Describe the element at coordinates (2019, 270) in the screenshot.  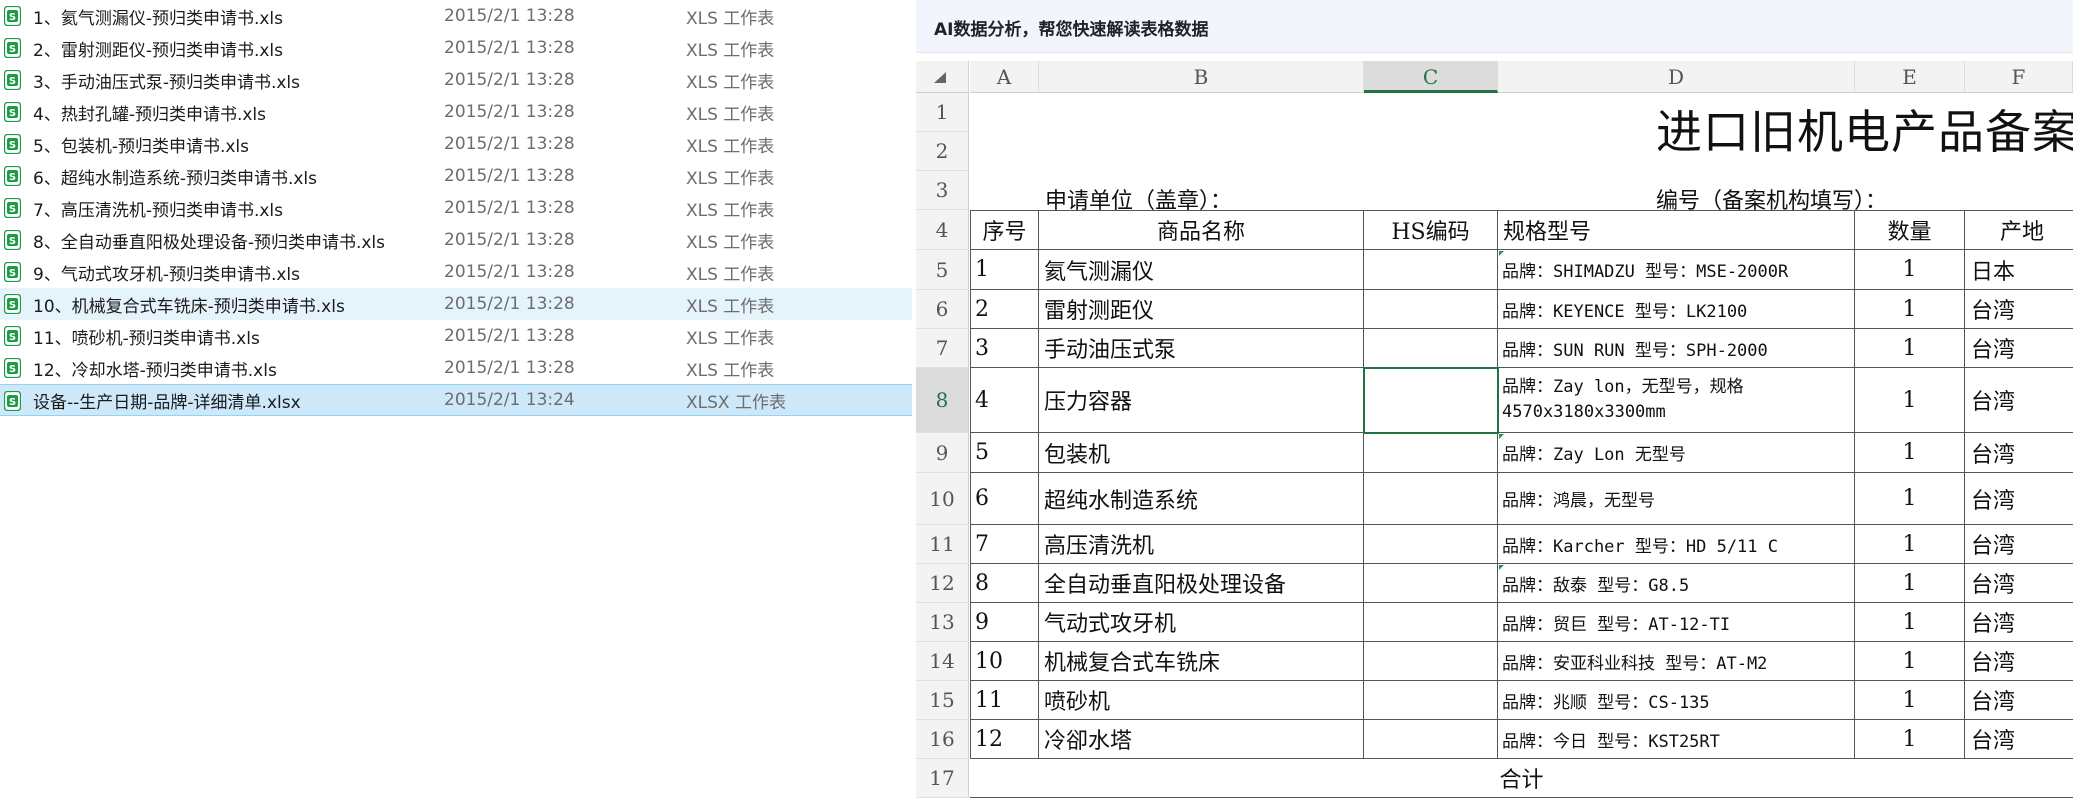
I see `cell-origin: 日本` at that location.